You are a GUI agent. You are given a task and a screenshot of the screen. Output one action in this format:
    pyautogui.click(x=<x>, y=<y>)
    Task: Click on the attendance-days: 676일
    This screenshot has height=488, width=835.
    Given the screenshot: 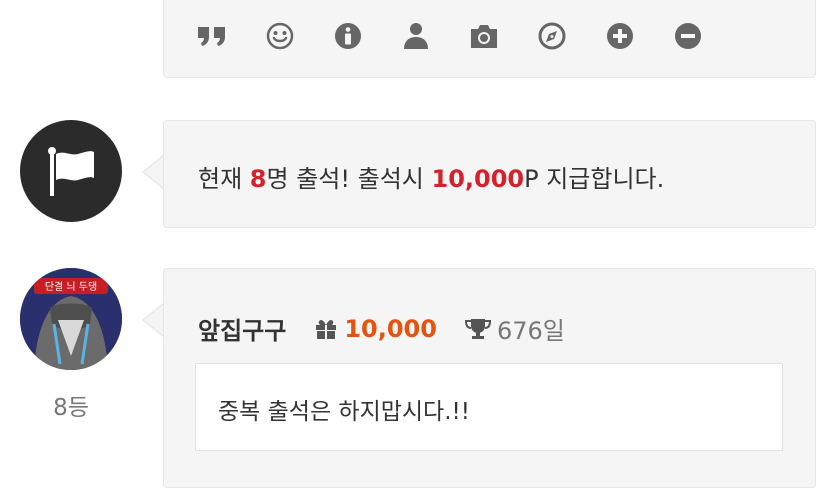 What is the action you would take?
    pyautogui.click(x=530, y=331)
    